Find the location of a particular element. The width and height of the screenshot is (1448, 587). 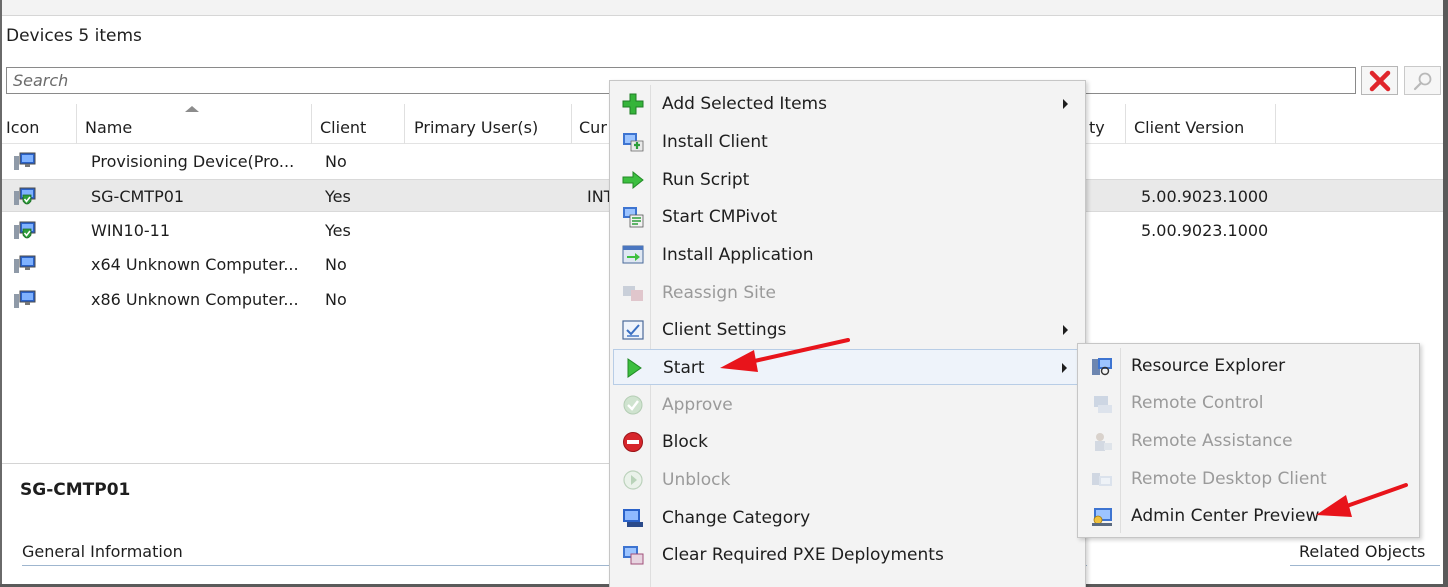

menu-item-label: Add Selected Items is located at coordinates (744, 104).